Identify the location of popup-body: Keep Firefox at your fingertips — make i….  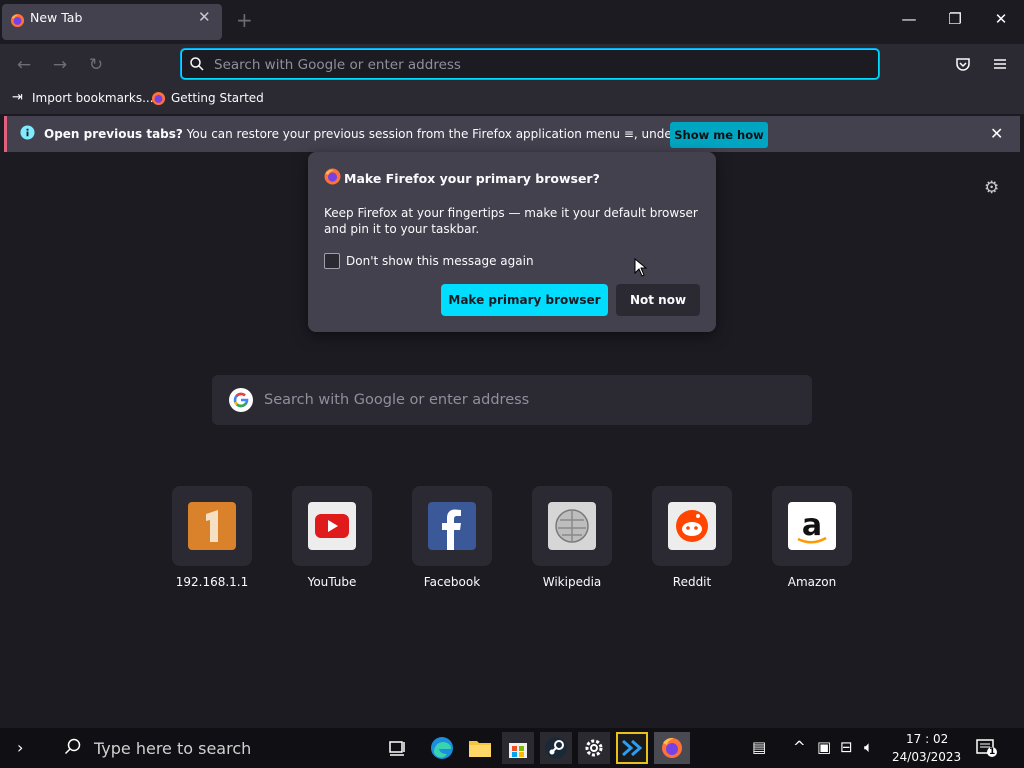
(511, 221).